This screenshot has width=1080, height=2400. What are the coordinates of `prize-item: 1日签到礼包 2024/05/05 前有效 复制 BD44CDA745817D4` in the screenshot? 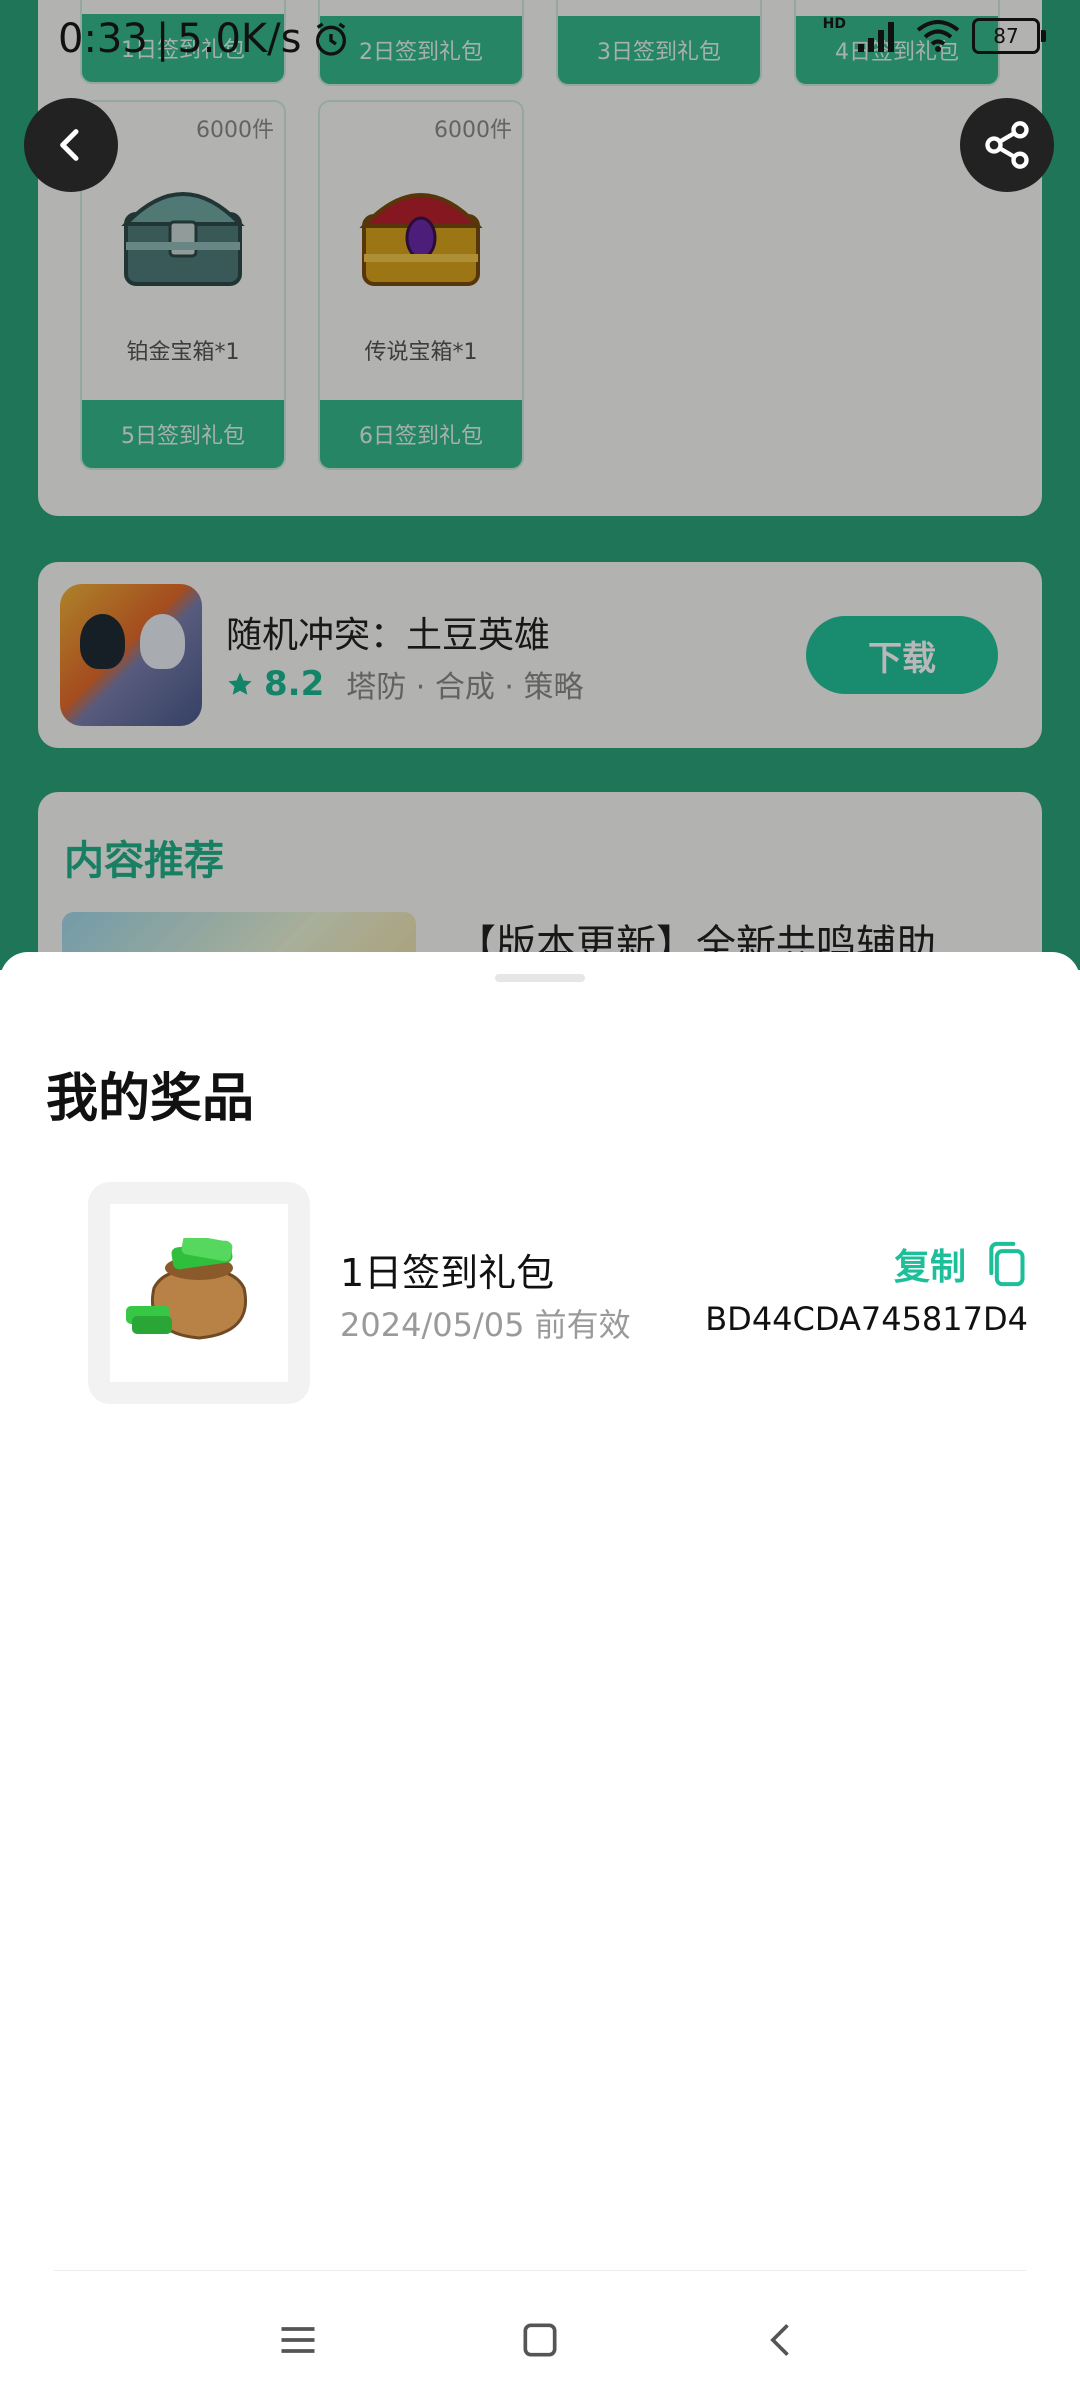 It's located at (558, 1293).